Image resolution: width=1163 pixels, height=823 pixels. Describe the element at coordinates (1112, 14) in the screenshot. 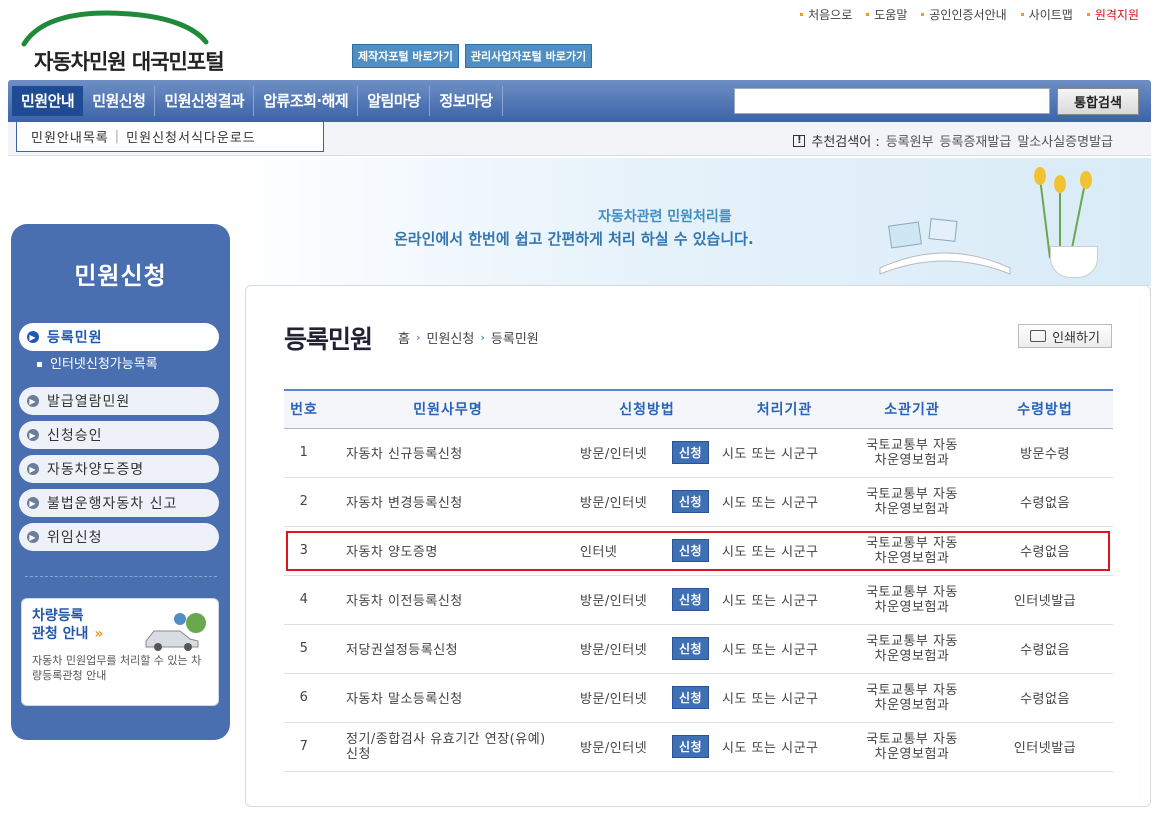

I see `link-remote-support: 원격지원` at that location.